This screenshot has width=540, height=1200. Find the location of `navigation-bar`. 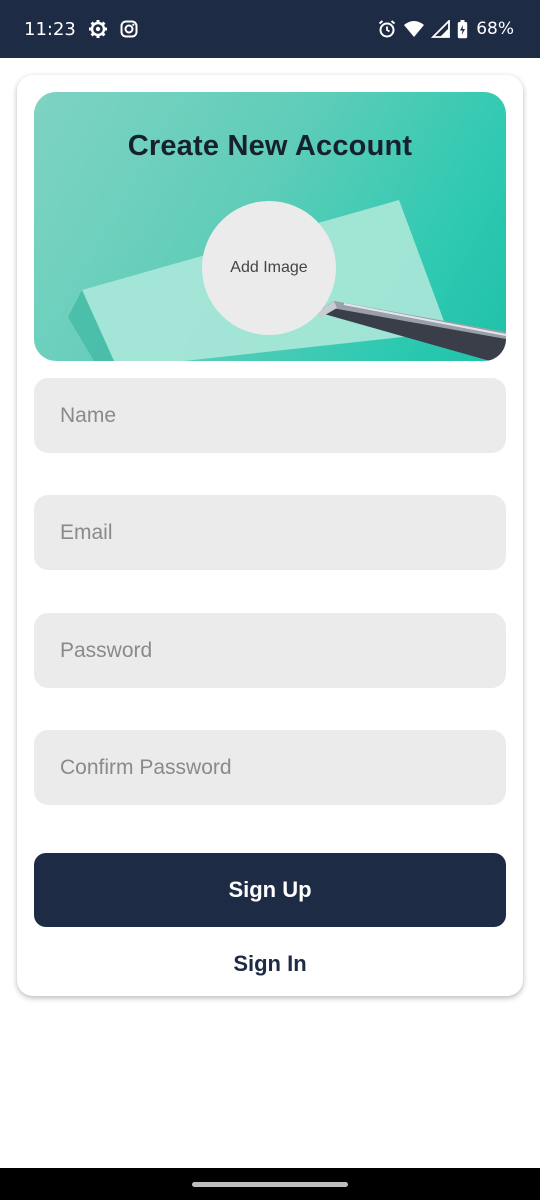

navigation-bar is located at coordinates (270, 1184).